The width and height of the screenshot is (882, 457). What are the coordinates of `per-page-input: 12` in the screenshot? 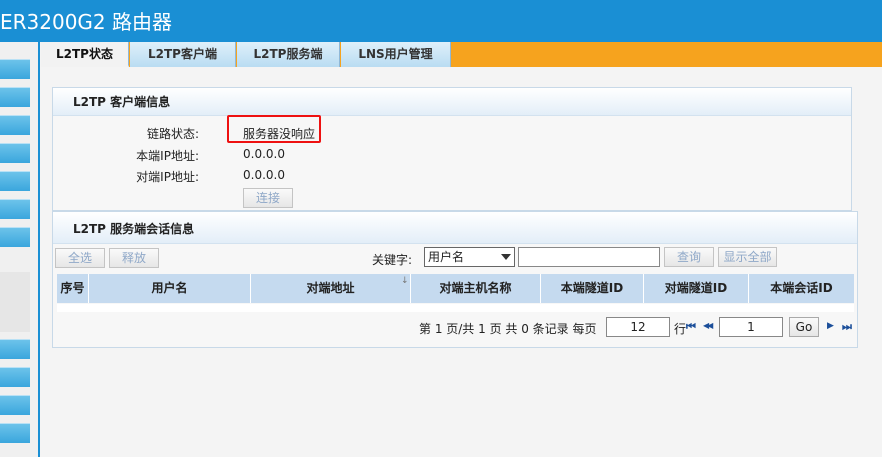 It's located at (638, 327).